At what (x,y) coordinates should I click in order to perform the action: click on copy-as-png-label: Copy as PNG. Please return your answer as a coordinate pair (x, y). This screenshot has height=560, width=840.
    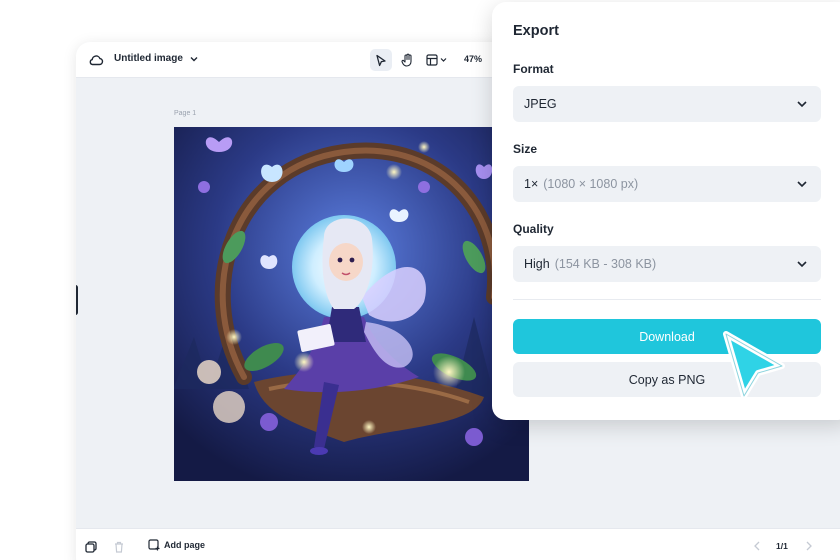
    Looking at the image, I should click on (667, 379).